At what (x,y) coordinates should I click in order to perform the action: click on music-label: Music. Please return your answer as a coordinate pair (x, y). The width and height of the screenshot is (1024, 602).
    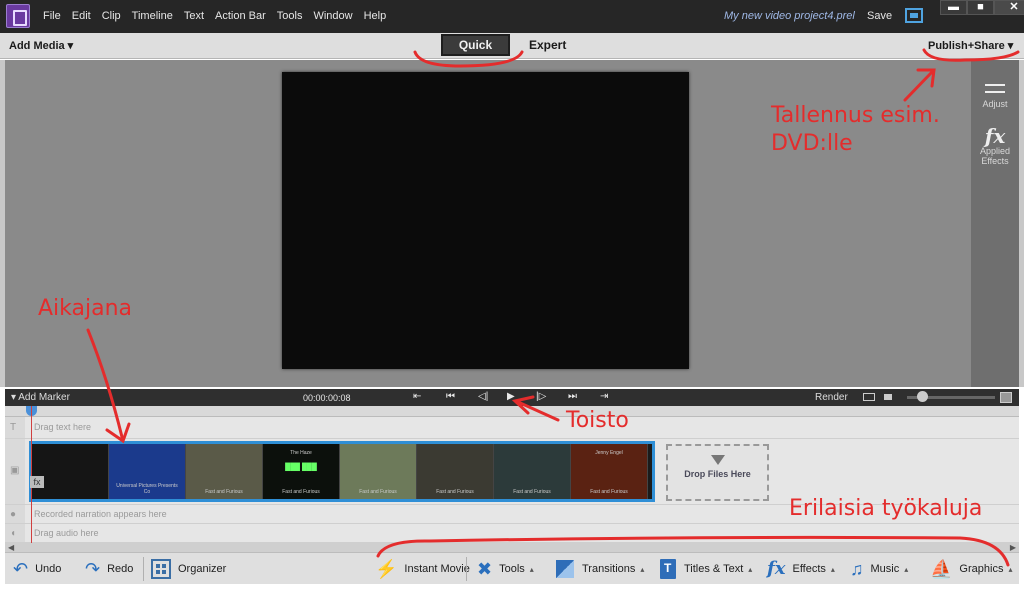
    Looking at the image, I should click on (885, 569).